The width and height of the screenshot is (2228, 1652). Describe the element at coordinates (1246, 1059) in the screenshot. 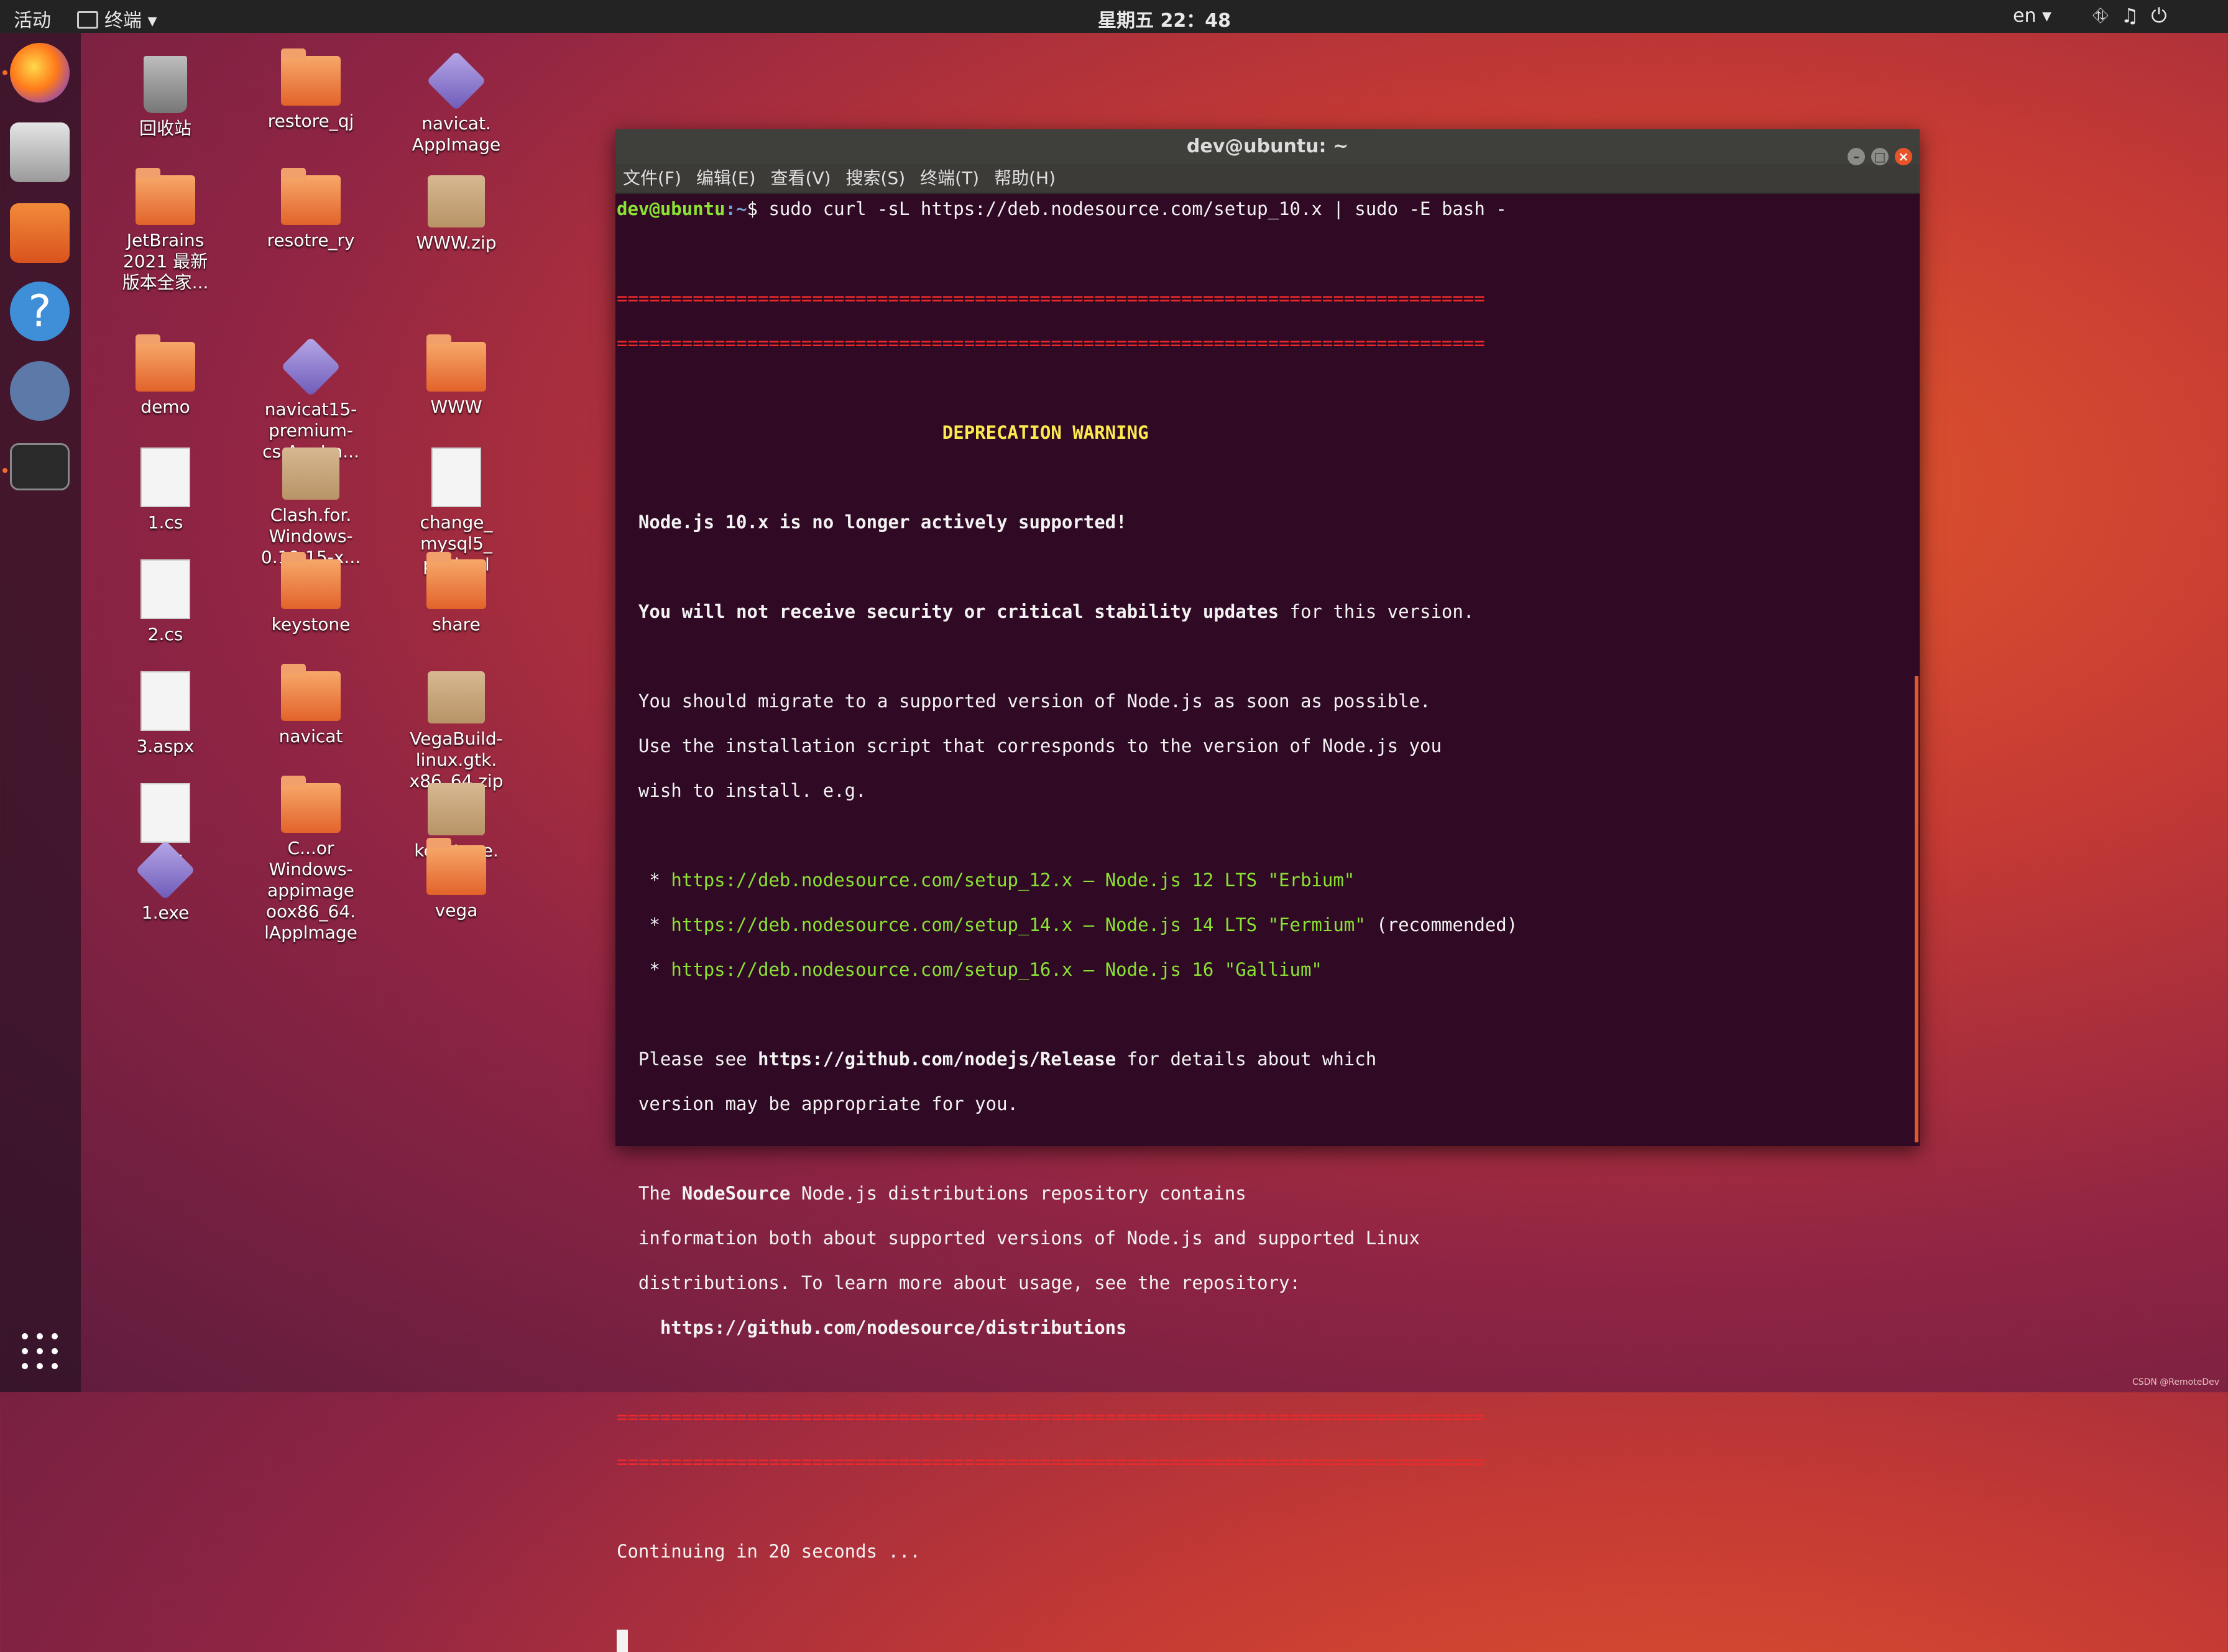

I see `see-text: for details about which` at that location.